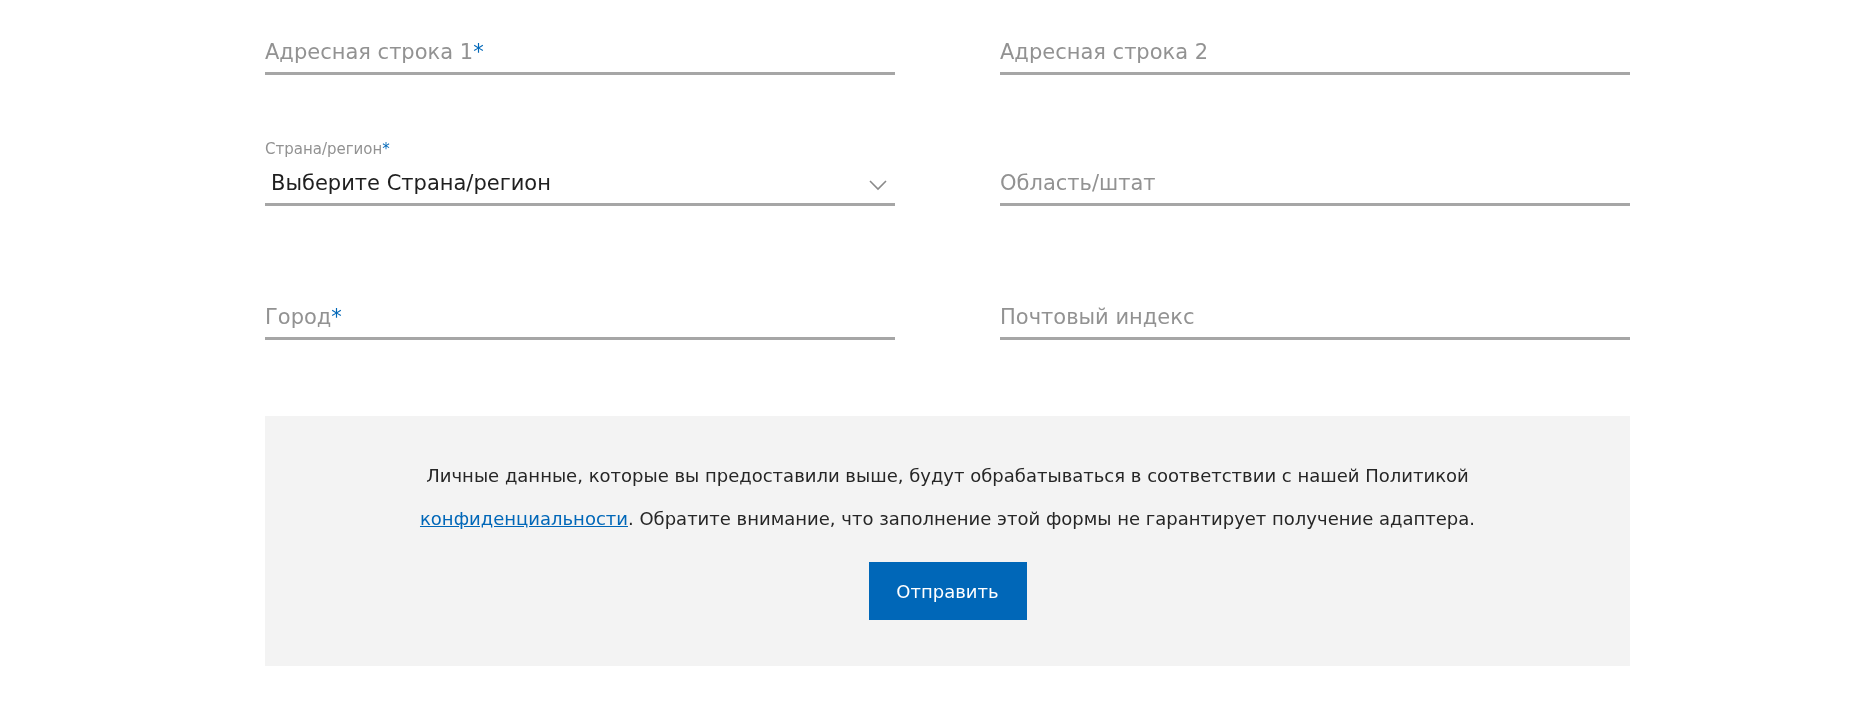  Describe the element at coordinates (524, 518) in the screenshot. I see `privacy-policy-link: конфиденциальности` at that location.